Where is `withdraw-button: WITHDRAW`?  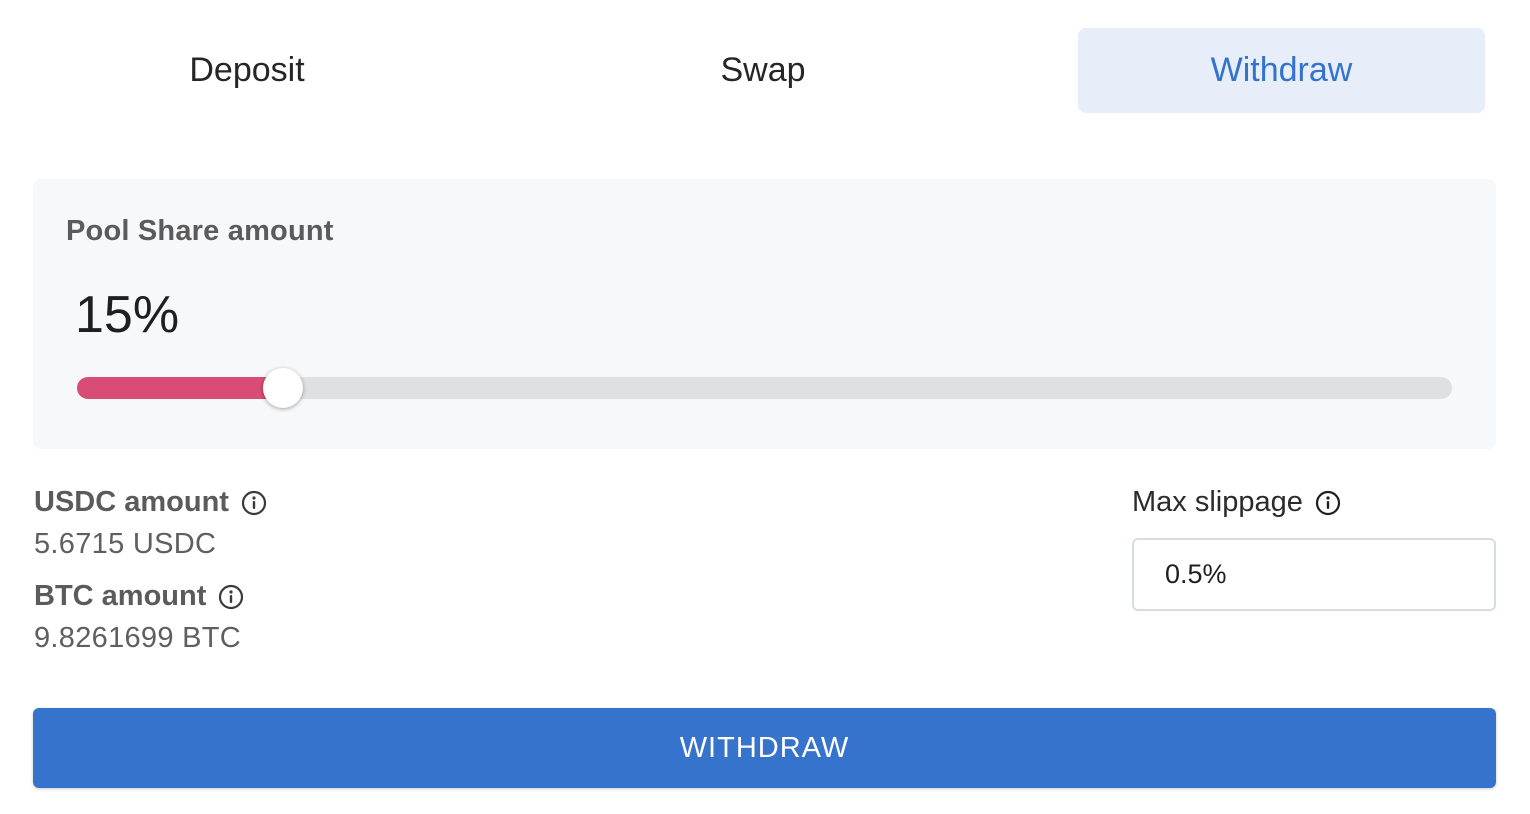
withdraw-button: WITHDRAW is located at coordinates (764, 748).